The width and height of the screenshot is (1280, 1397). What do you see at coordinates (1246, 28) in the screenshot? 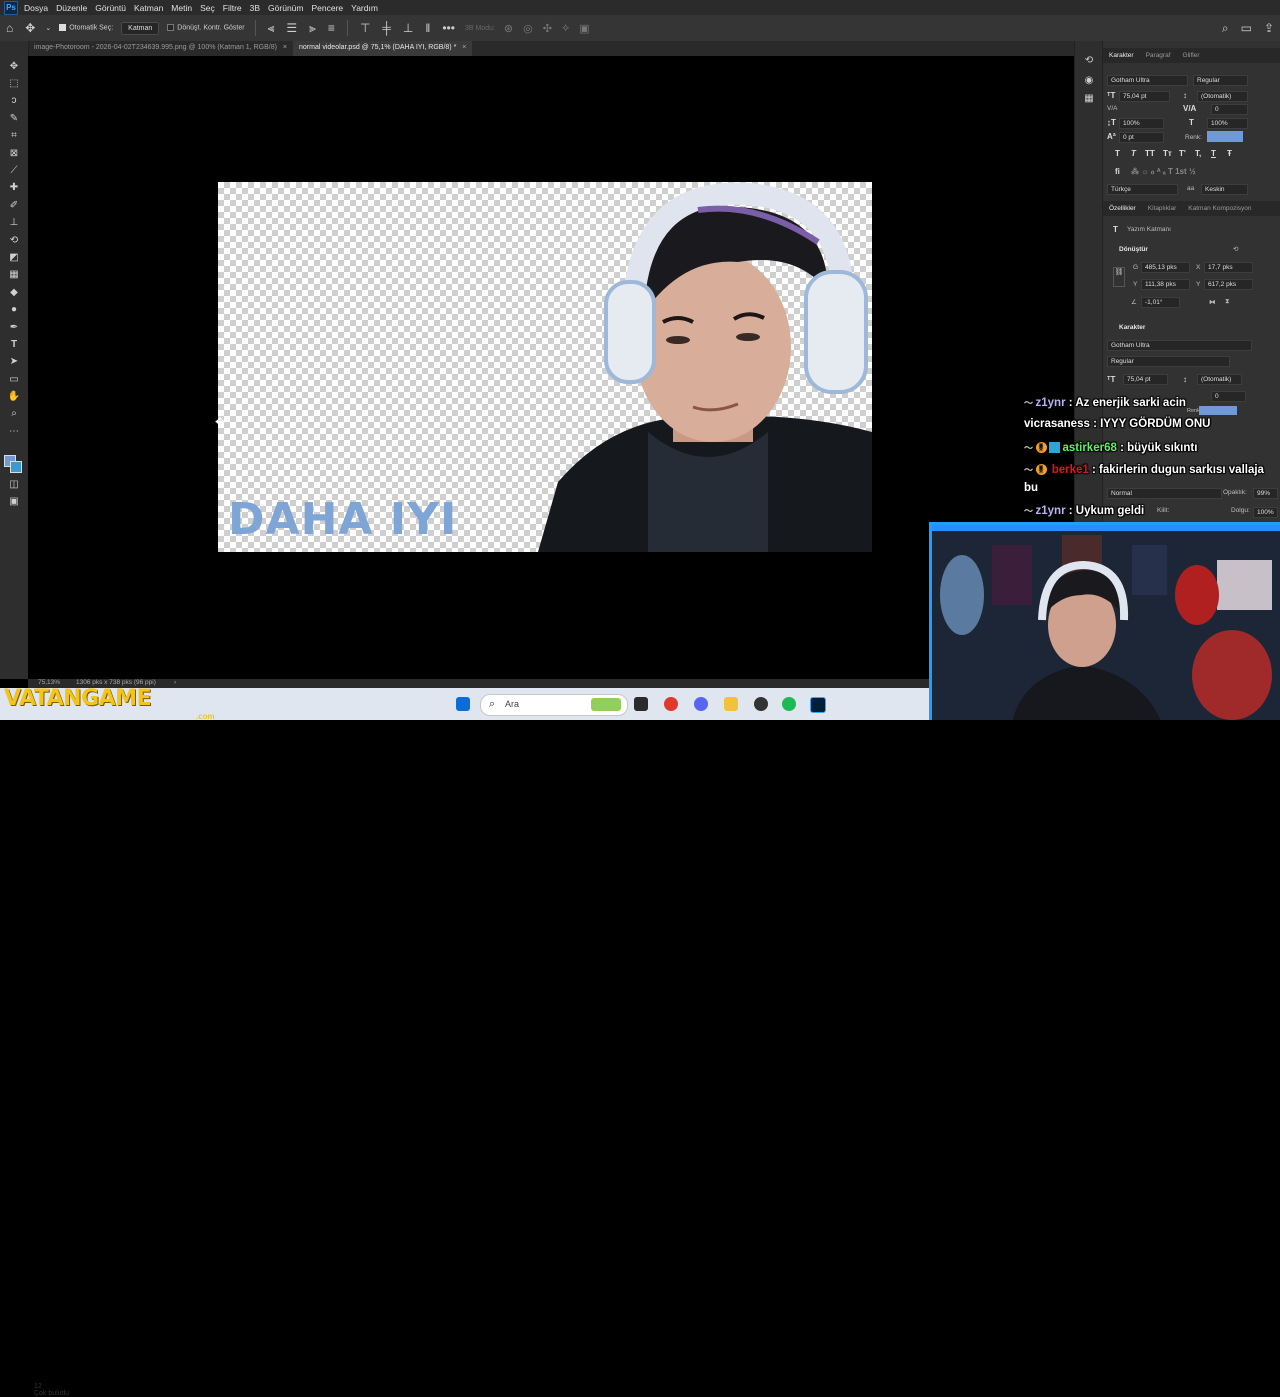
I see `workspace-icon: ▭` at bounding box center [1246, 28].